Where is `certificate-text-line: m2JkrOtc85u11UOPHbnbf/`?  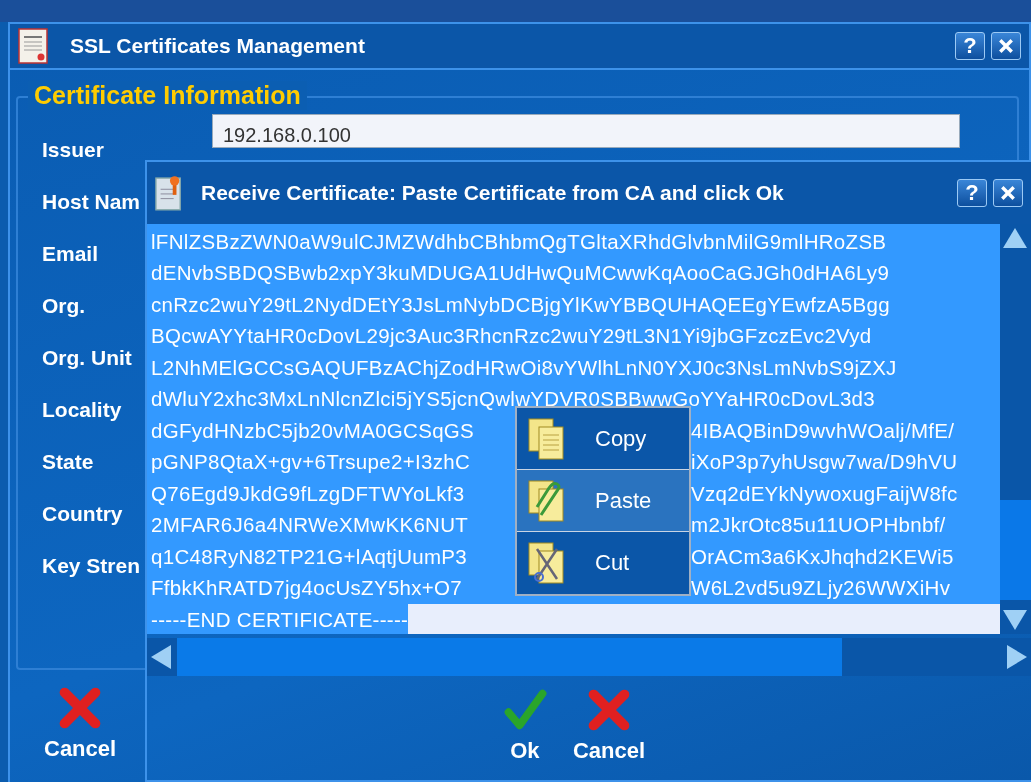 certificate-text-line: m2JkrOtc85u11UOPHbnbf/ is located at coordinates (818, 525).